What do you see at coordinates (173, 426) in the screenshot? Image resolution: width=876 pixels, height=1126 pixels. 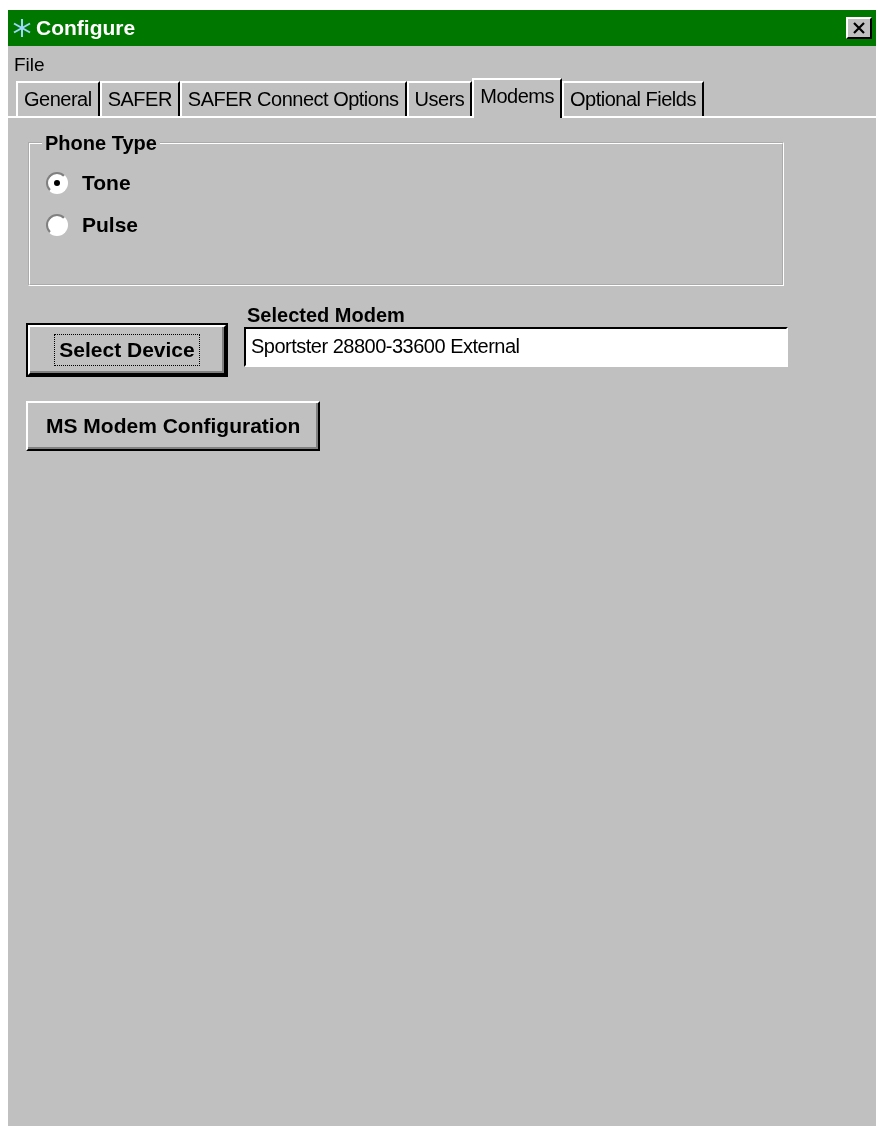 I see `ms-modem-configuration-button: MS Modem Configuration` at bounding box center [173, 426].